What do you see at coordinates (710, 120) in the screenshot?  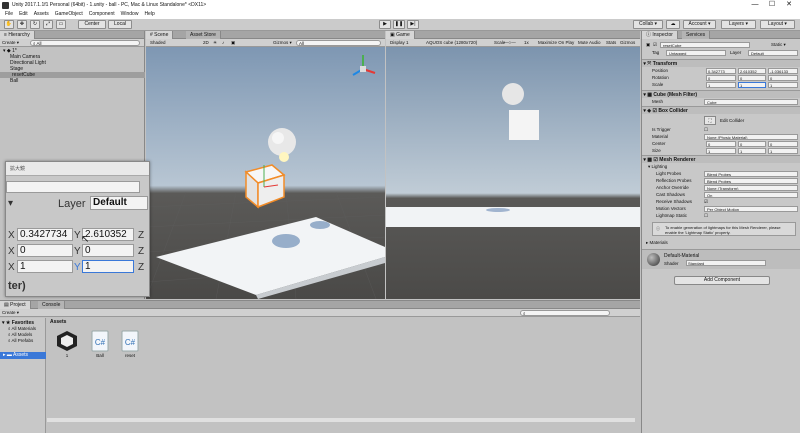 I see `edit-collider-button: ⛶` at bounding box center [710, 120].